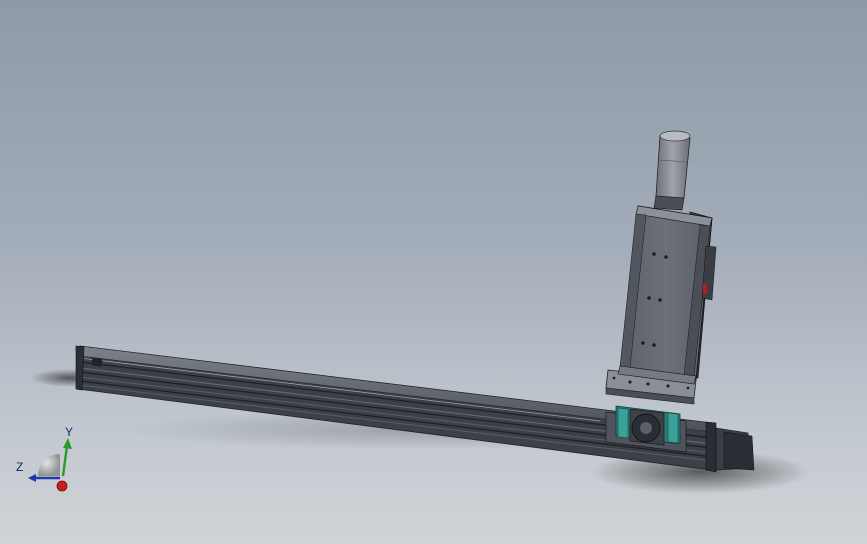 The image size is (867, 544). Describe the element at coordinates (667, 295) in the screenshot. I see `vertical-slide-module` at that location.